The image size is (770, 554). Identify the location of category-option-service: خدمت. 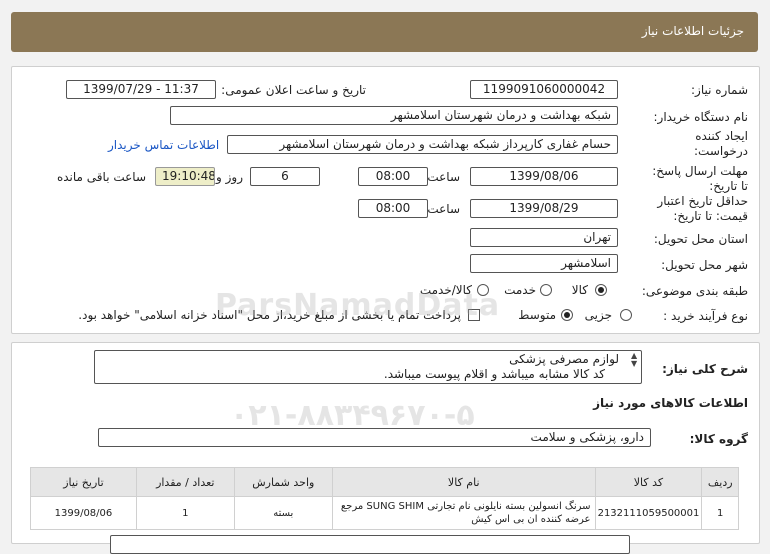
(520, 290).